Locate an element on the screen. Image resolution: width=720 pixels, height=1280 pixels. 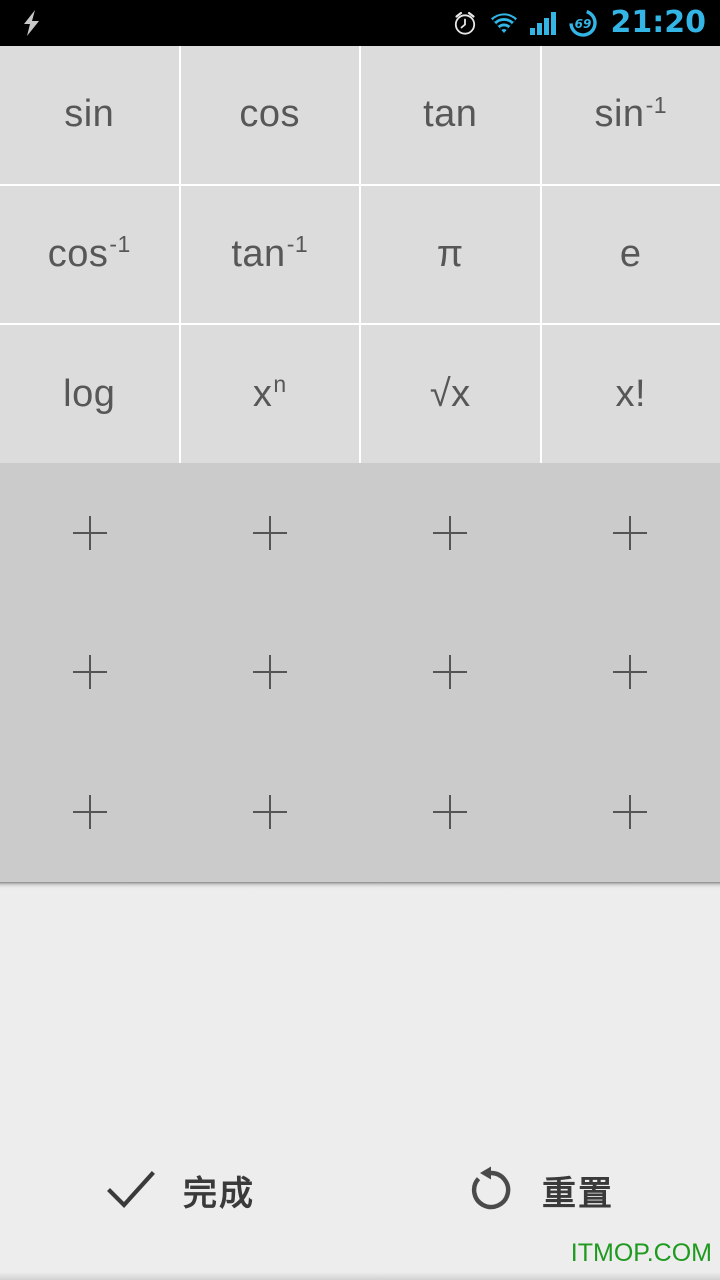
lightning-bolt-icon is located at coordinates (31, 23).